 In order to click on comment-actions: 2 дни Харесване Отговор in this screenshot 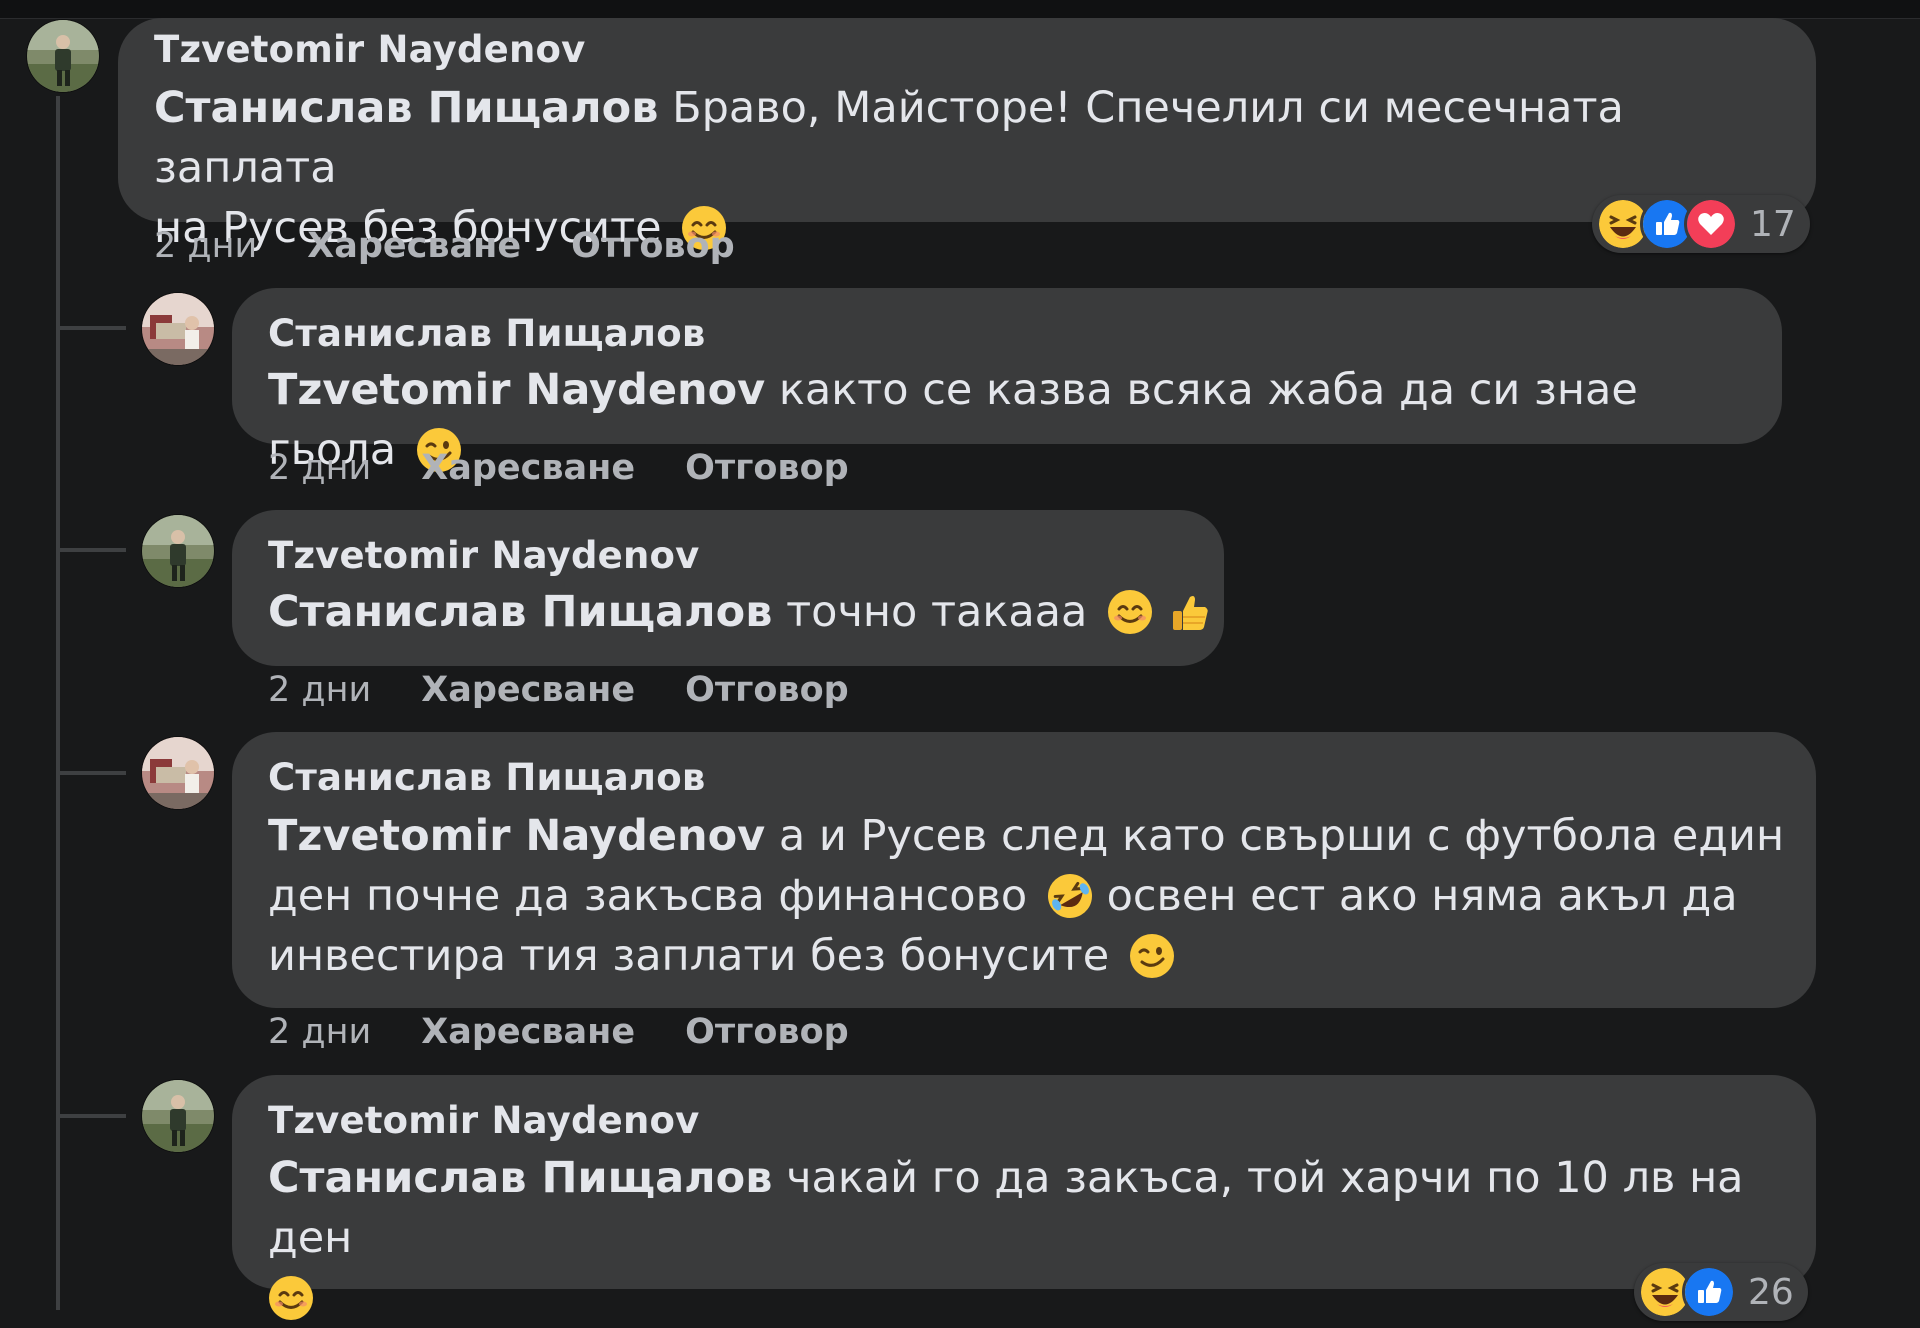, I will do `click(469, 246)`.